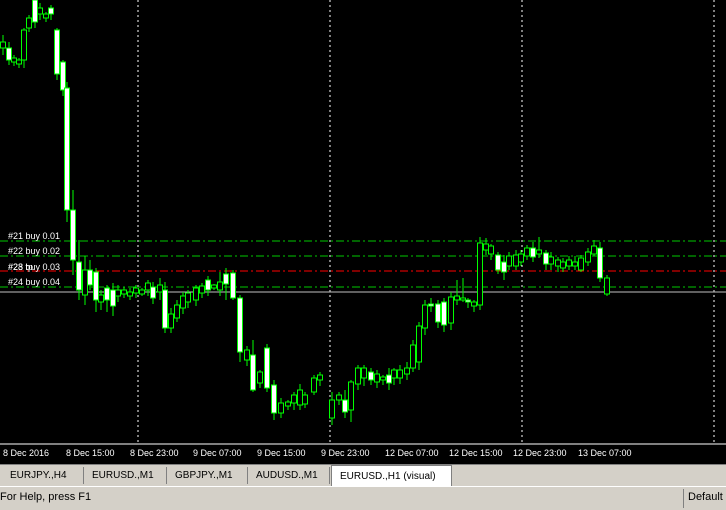  I want to click on tab-audusd-m1: AUDUSD.,M1, so click(289, 475).